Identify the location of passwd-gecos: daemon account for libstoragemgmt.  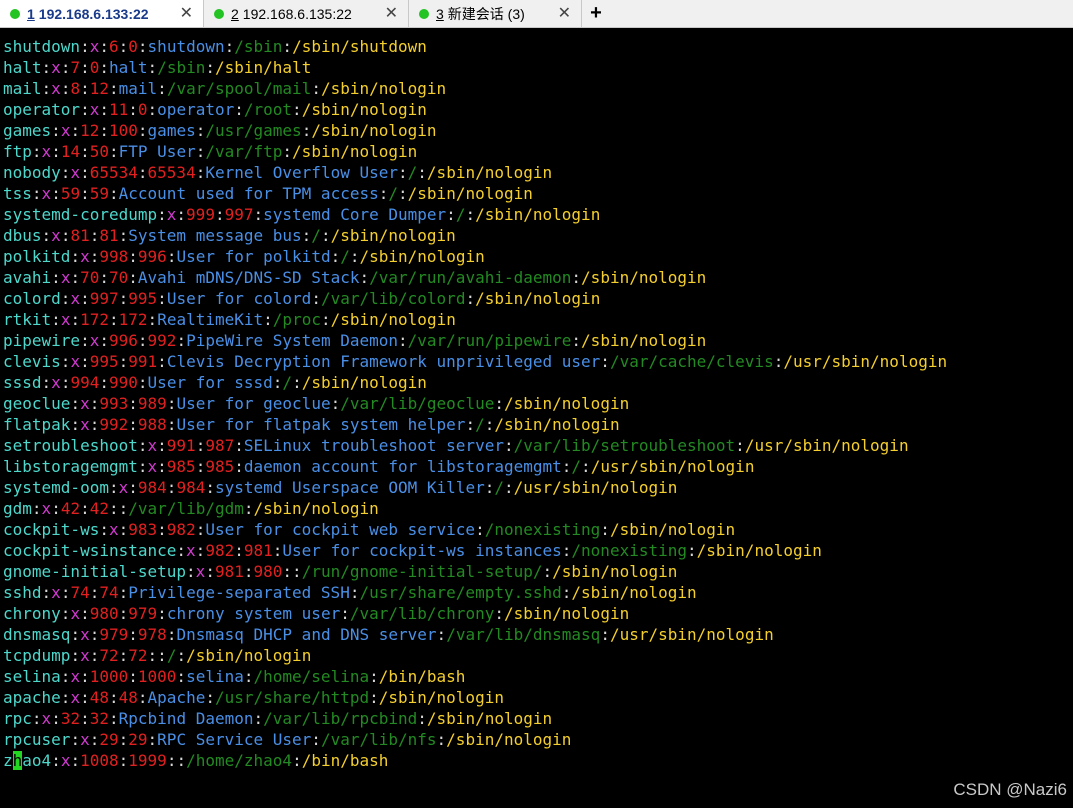
(402, 466).